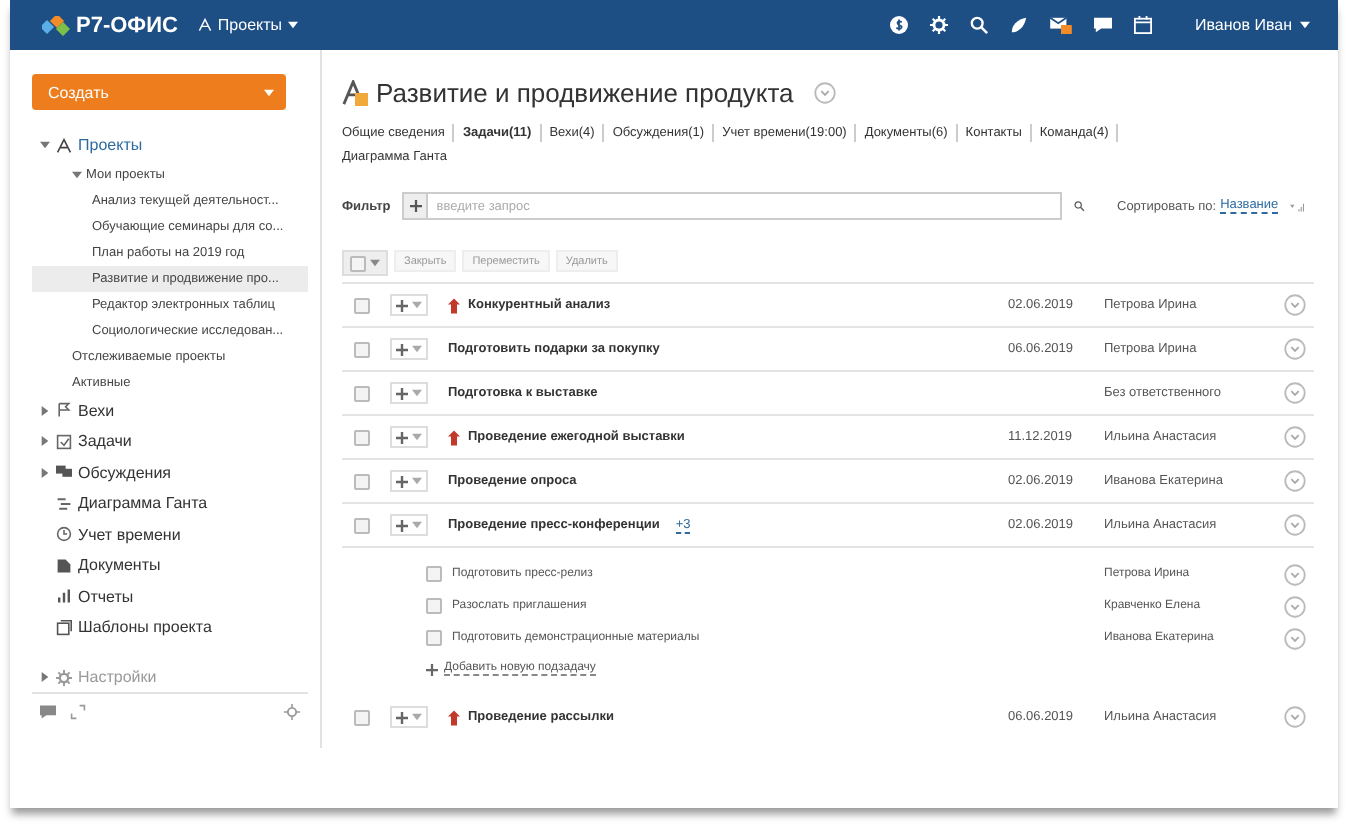  I want to click on gantt-icon, so click(64, 503).